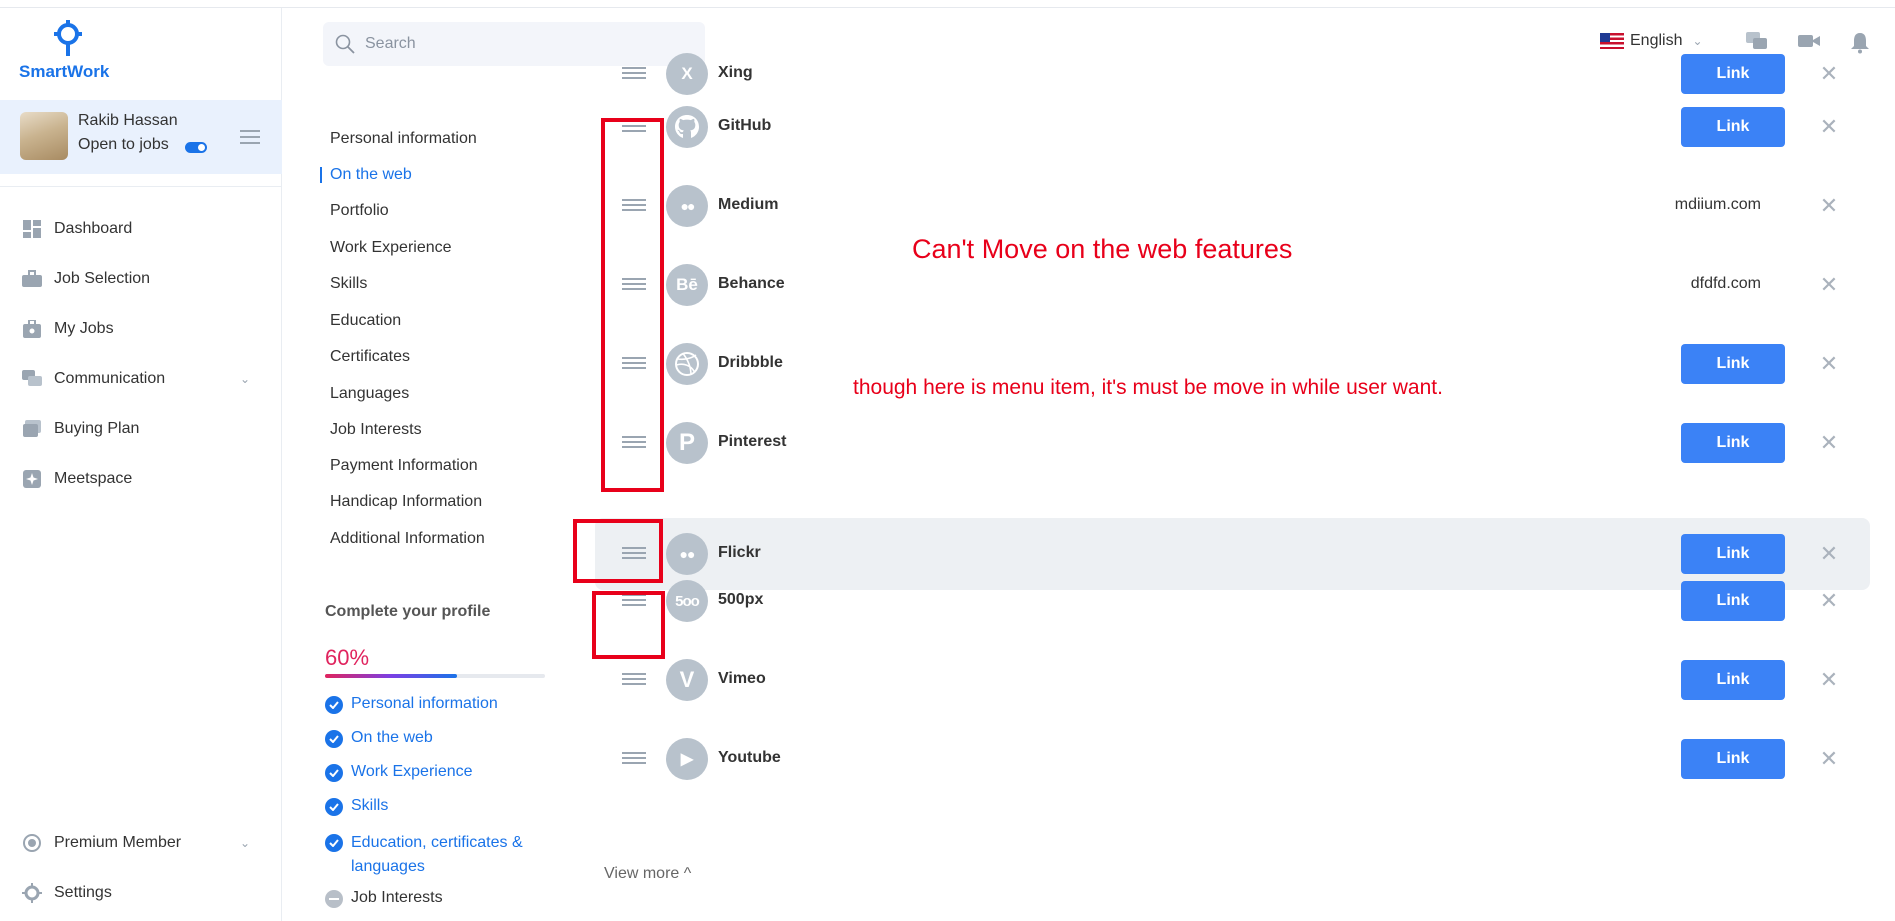  Describe the element at coordinates (412, 771) in the screenshot. I see `checklist-label: Work Experience` at that location.